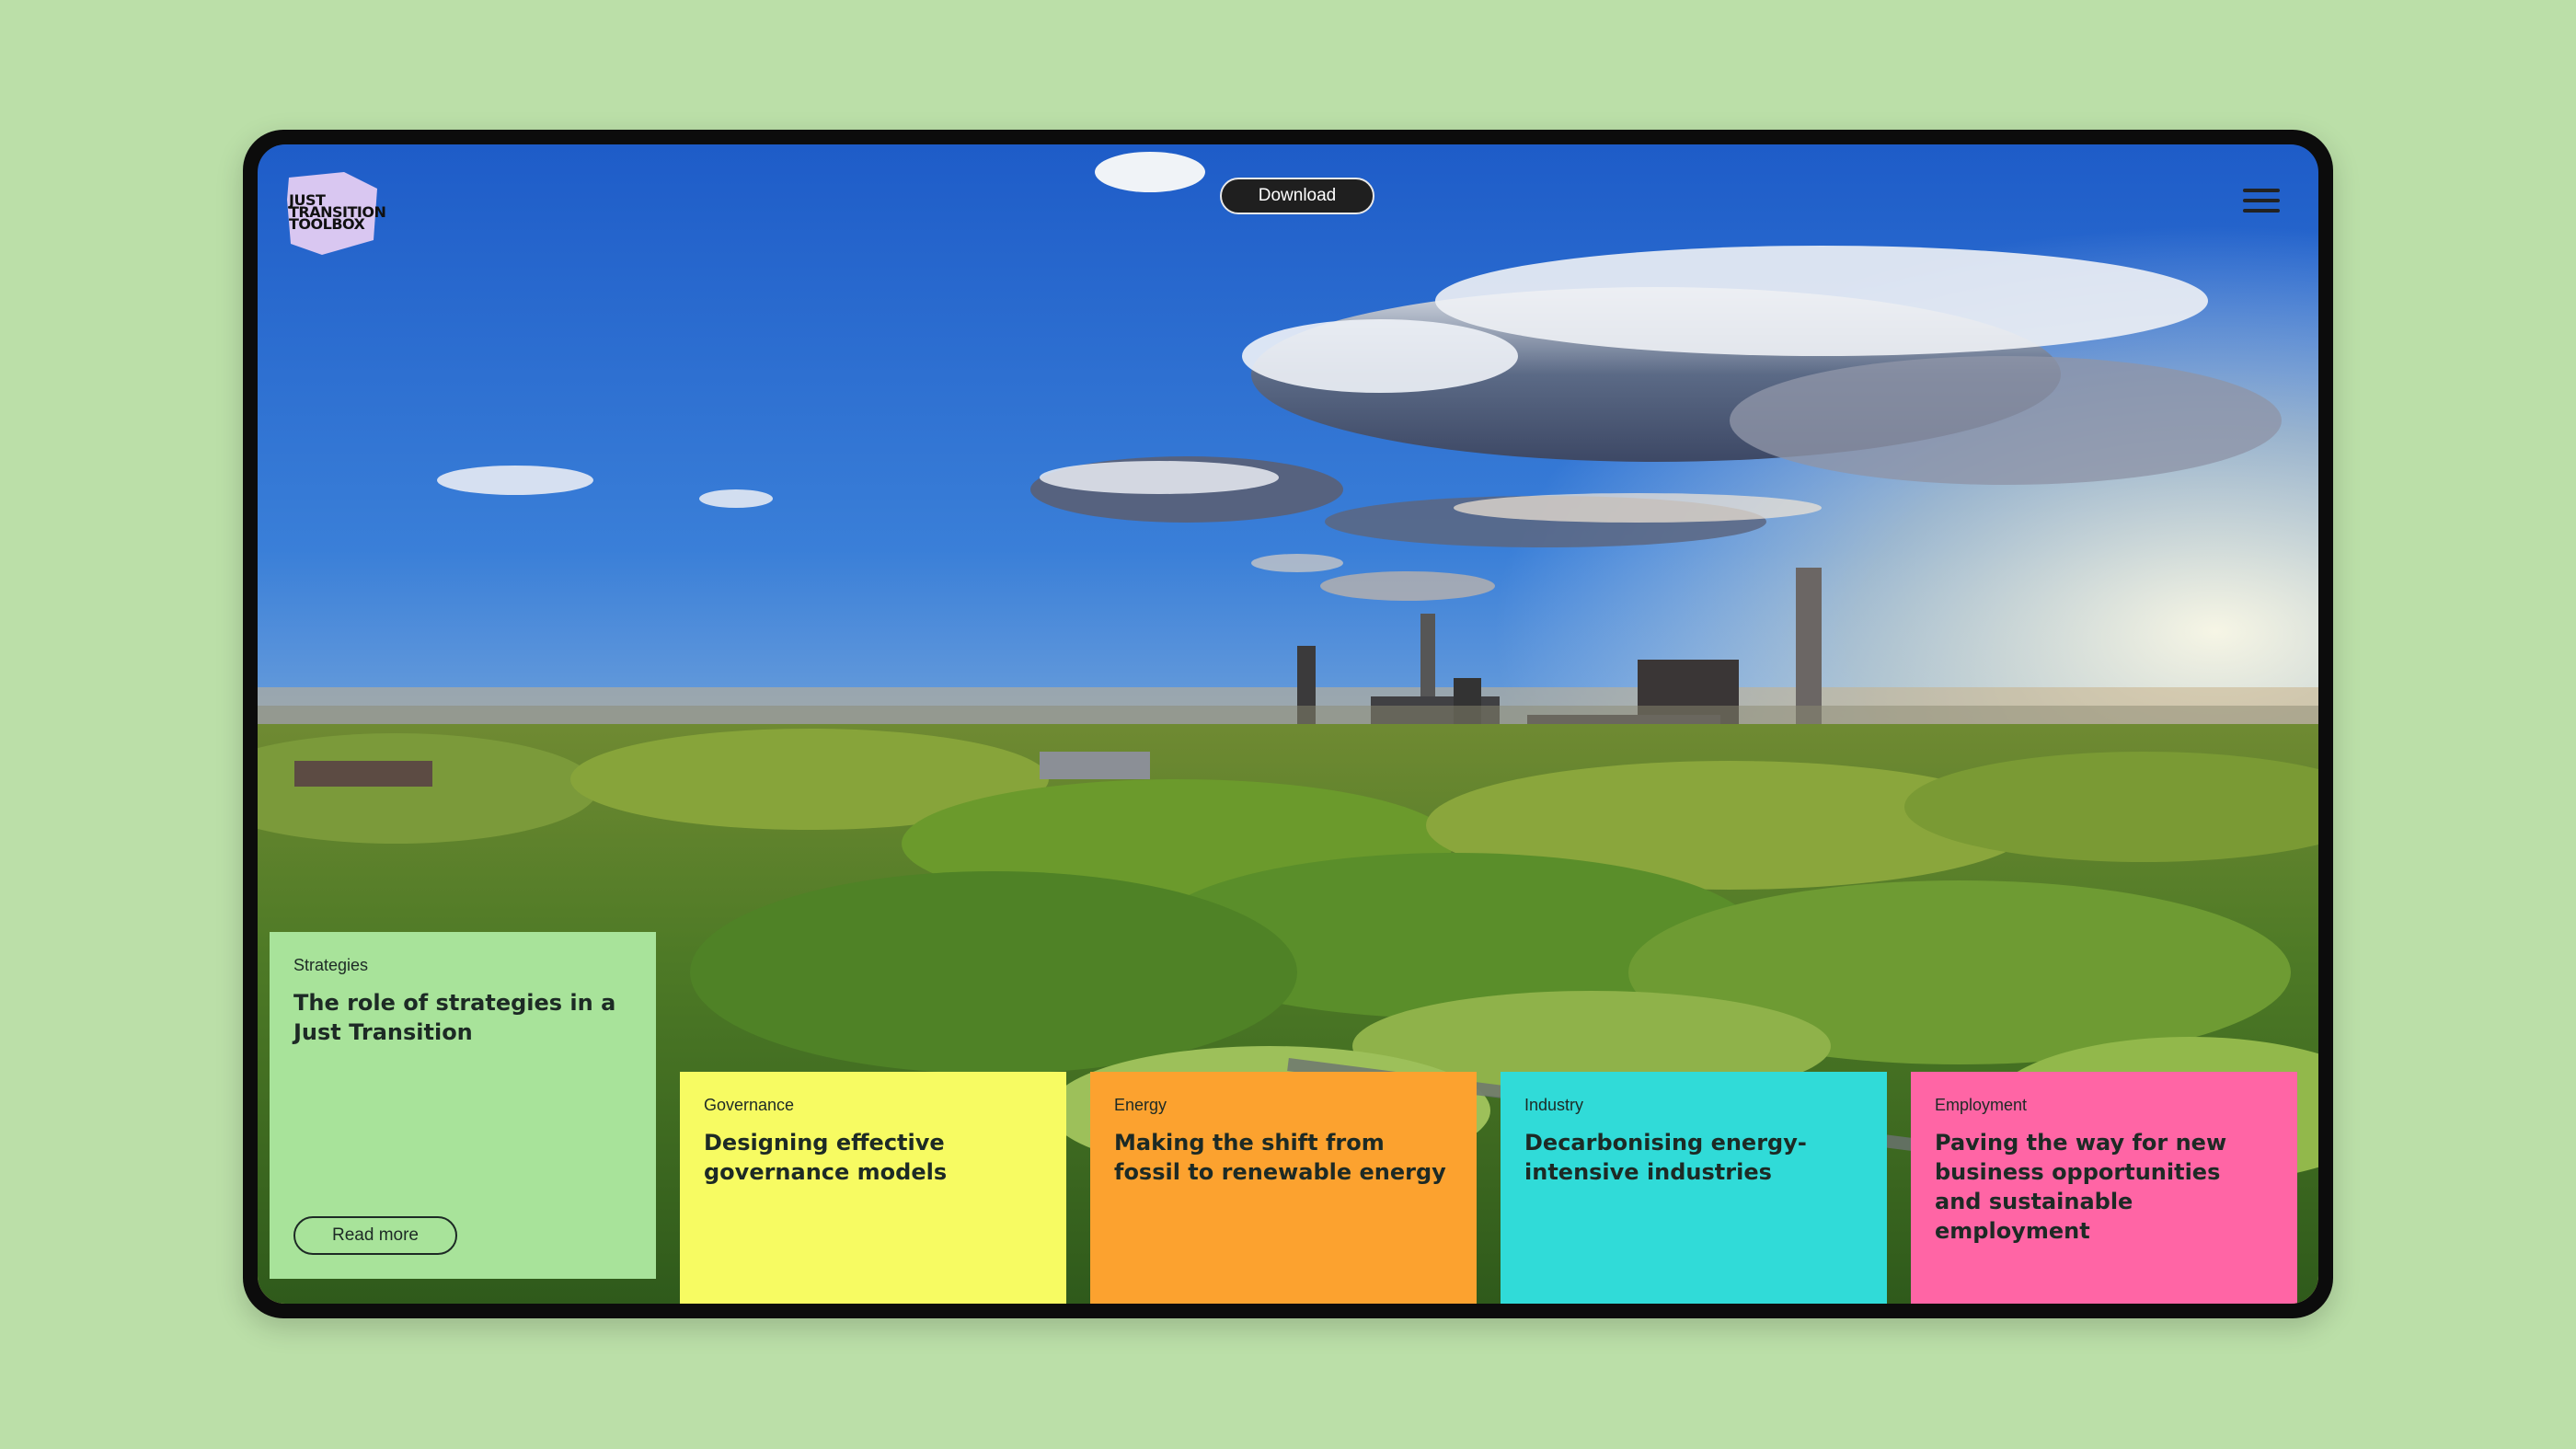  I want to click on hamburger-menu-icon, so click(2261, 201).